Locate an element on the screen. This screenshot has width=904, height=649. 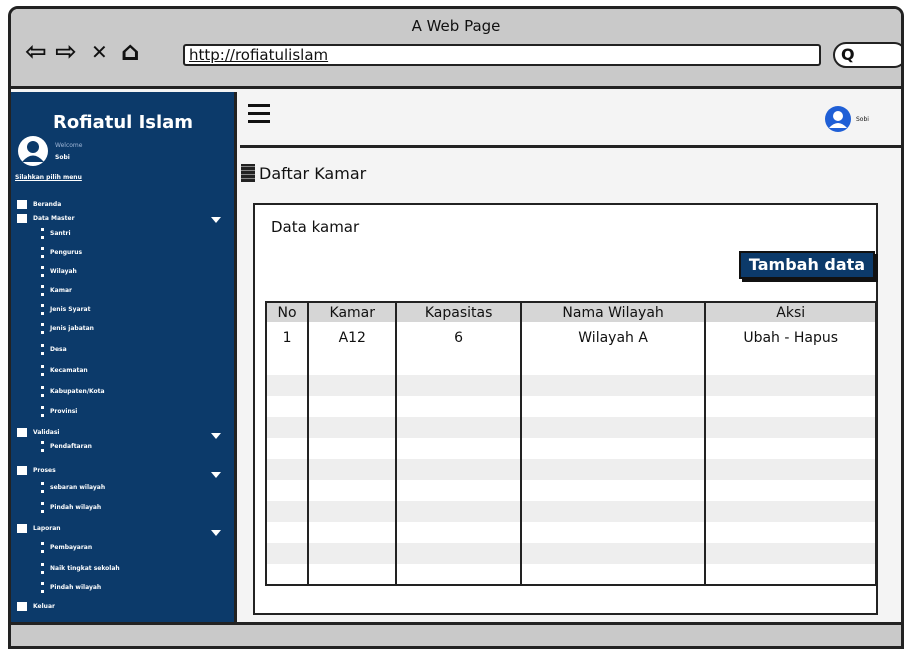
column-header-kamar: Kamar is located at coordinates (352, 311).